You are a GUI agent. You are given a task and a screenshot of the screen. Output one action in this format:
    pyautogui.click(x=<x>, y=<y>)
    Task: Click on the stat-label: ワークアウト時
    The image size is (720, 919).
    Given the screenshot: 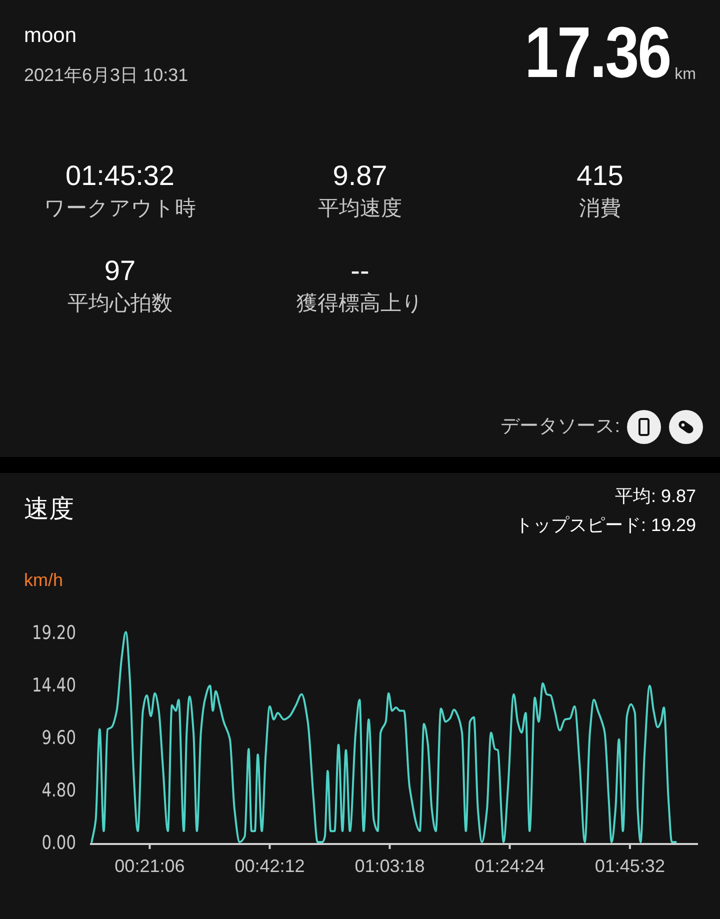 What is the action you would take?
    pyautogui.click(x=120, y=209)
    